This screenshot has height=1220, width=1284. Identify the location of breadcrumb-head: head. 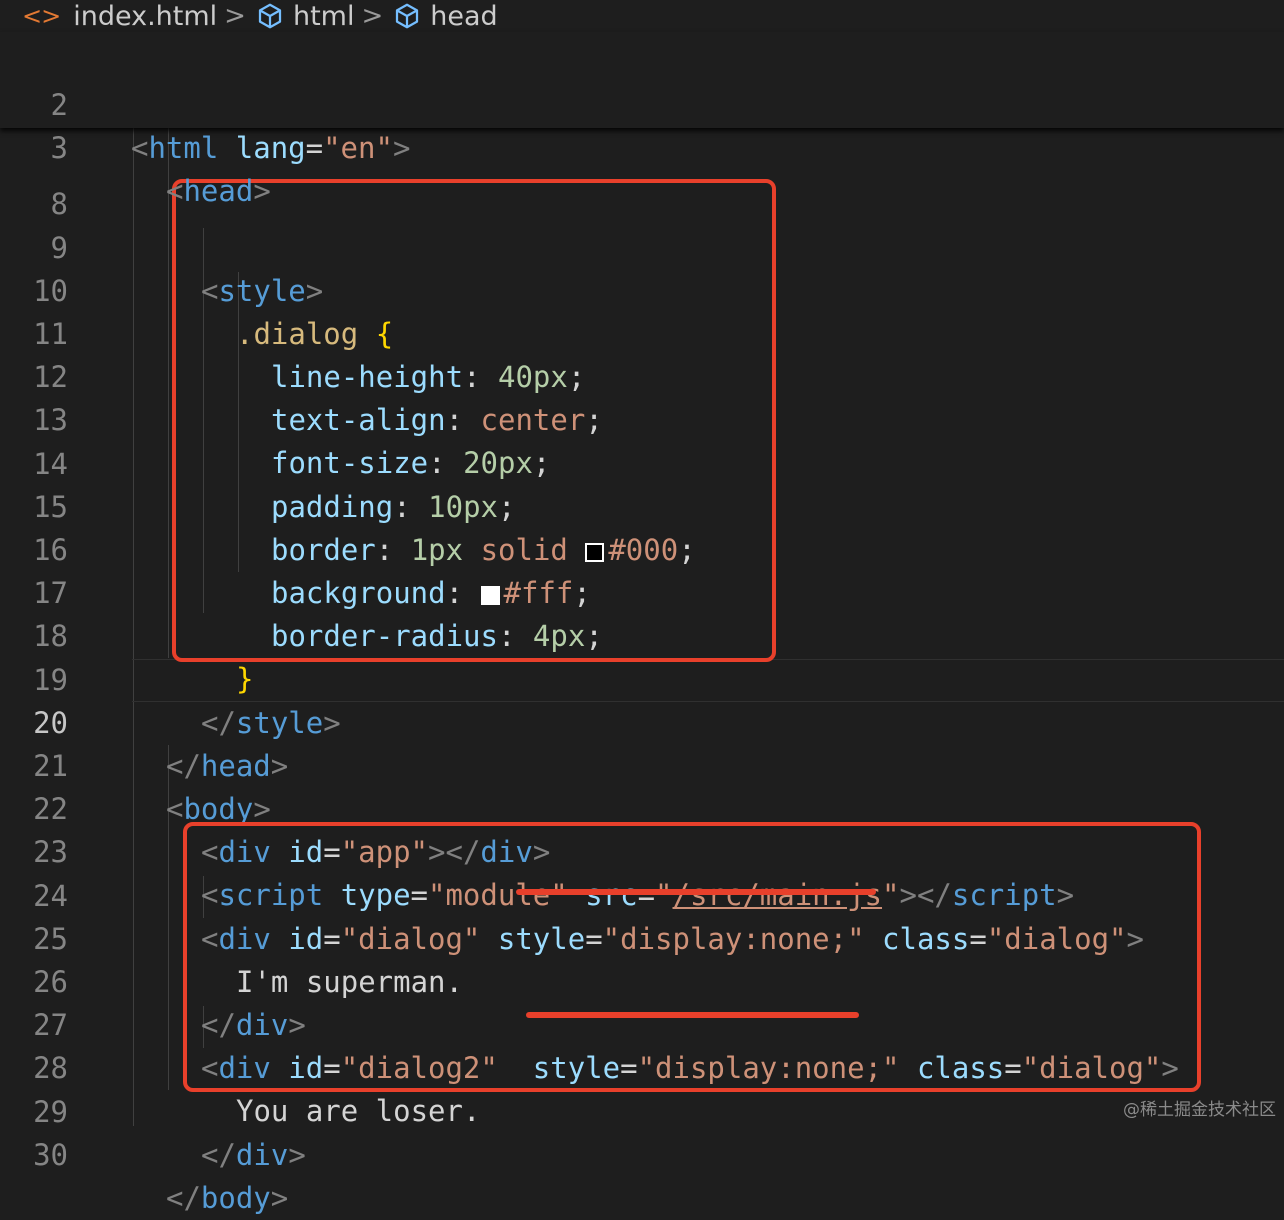
(444, 16).